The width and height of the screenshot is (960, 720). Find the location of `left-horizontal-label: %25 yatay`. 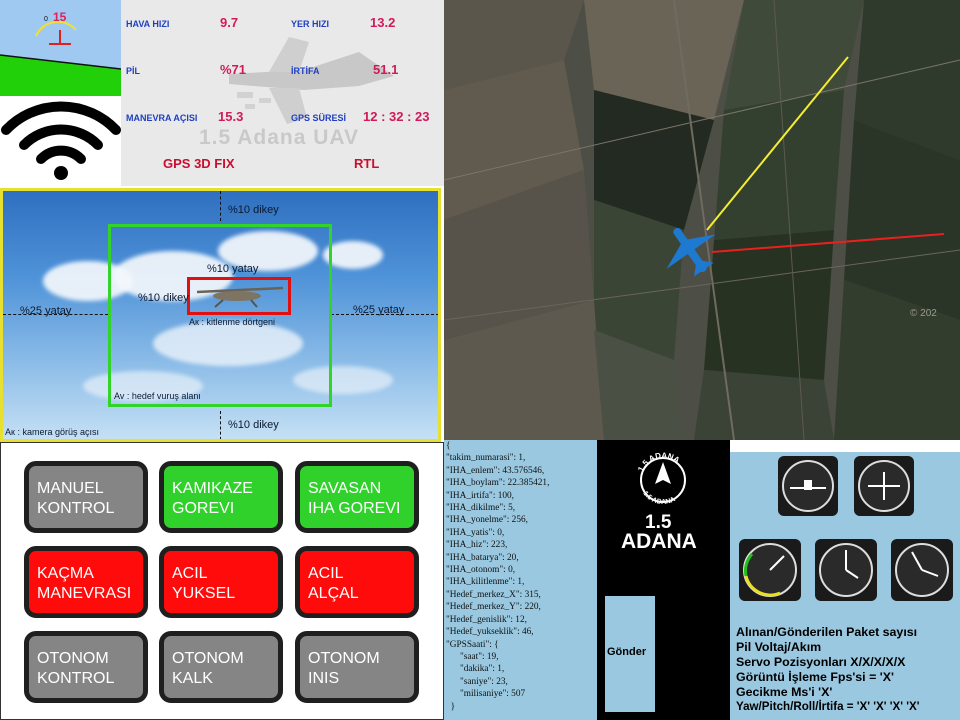

left-horizontal-label: %25 yatay is located at coordinates (46, 311).